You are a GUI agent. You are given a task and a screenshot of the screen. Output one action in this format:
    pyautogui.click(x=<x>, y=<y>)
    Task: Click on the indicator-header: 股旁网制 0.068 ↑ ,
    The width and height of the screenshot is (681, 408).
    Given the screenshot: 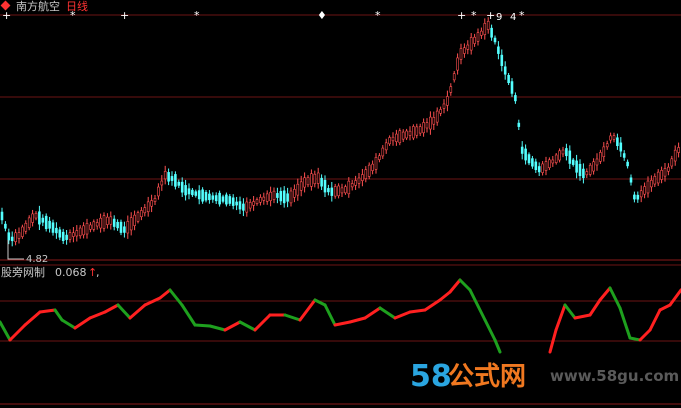 What is the action you would take?
    pyautogui.click(x=50, y=272)
    